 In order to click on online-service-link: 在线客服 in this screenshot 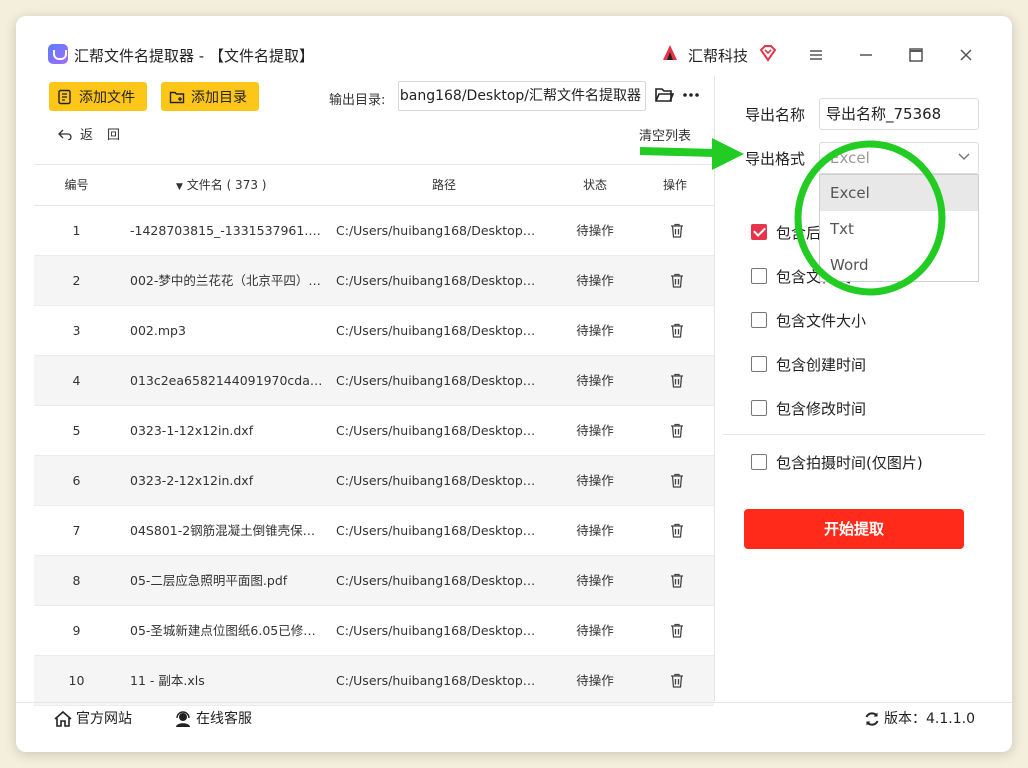, I will do `click(213, 719)`.